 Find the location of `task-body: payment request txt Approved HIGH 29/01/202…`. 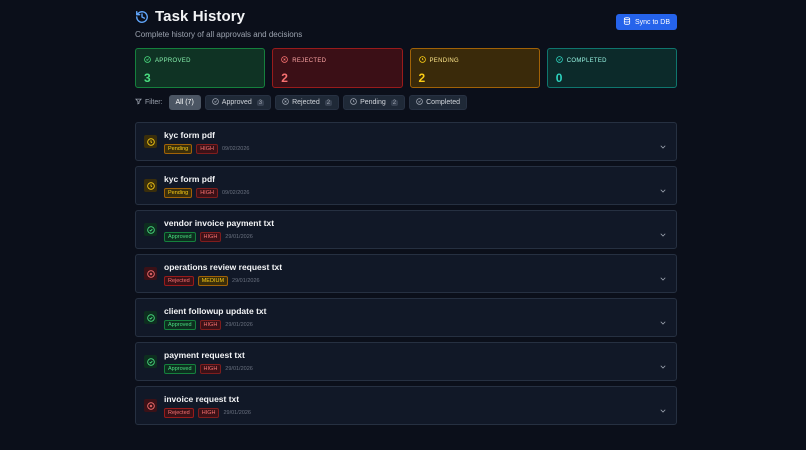

task-body: payment request txt Approved HIGH 29/01/202… is located at coordinates (208, 362).